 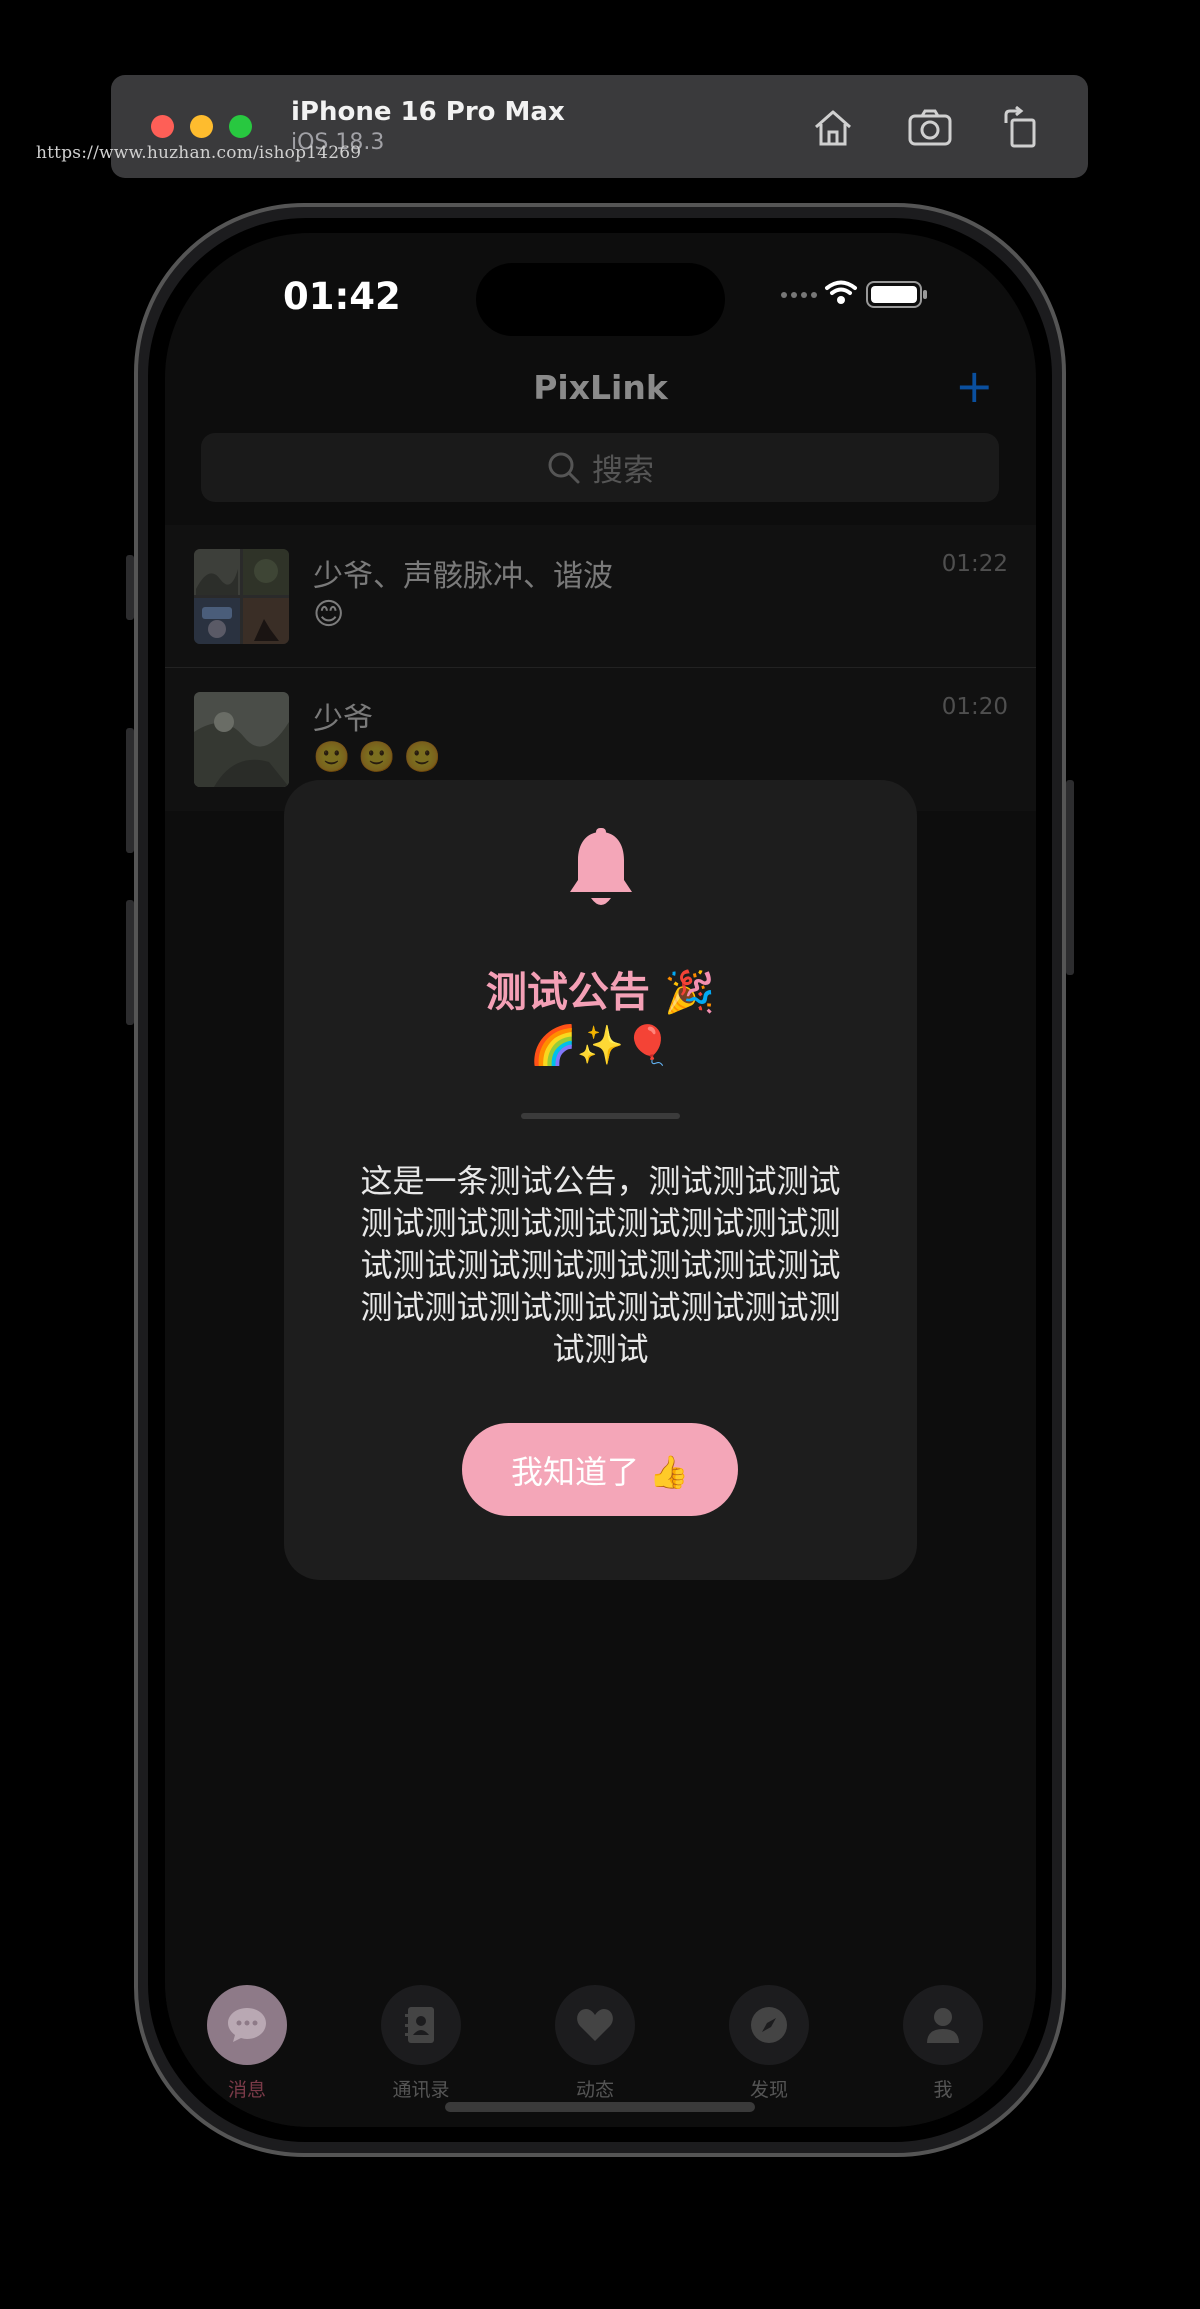 What do you see at coordinates (247, 2025) in the screenshot?
I see `chat-bubble-icon` at bounding box center [247, 2025].